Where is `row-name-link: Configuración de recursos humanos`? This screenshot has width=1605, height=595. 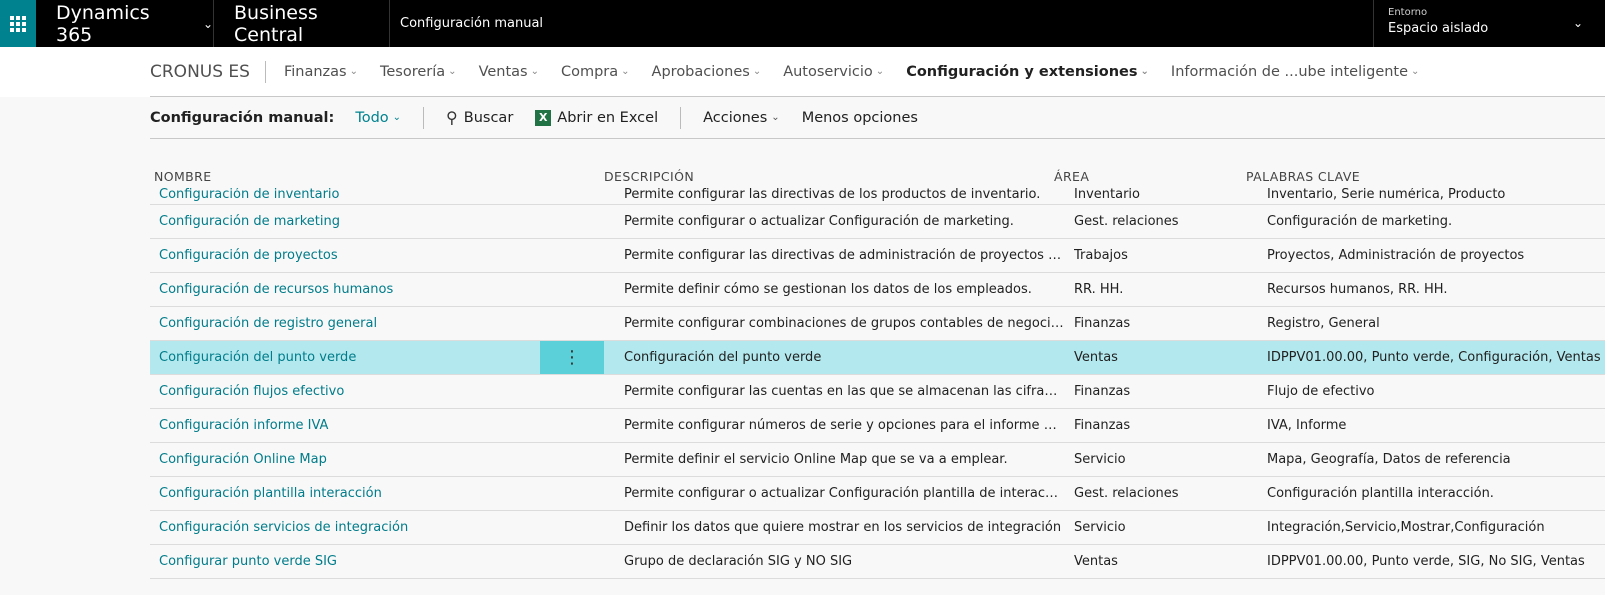
row-name-link: Configuración de recursos humanos is located at coordinates (349, 289).